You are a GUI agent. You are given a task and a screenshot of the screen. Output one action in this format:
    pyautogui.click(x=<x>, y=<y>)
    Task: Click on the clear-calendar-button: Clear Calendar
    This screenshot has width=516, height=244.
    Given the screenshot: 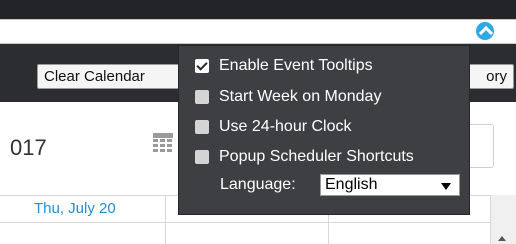 What is the action you would take?
    pyautogui.click(x=117, y=76)
    